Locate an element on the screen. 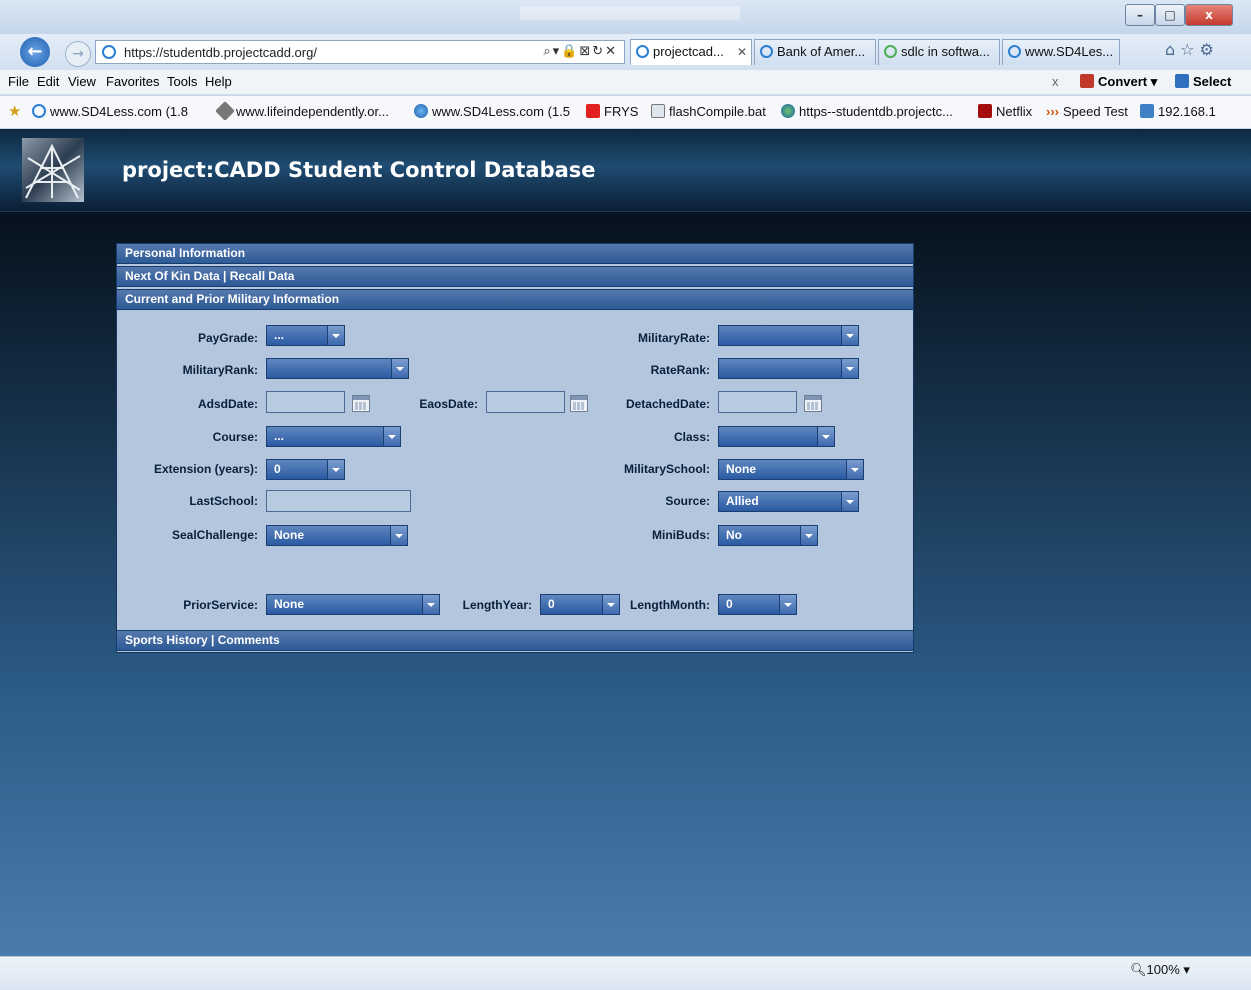 The width and height of the screenshot is (1251, 990). favorites-star-icon: ★ is located at coordinates (14, 111).